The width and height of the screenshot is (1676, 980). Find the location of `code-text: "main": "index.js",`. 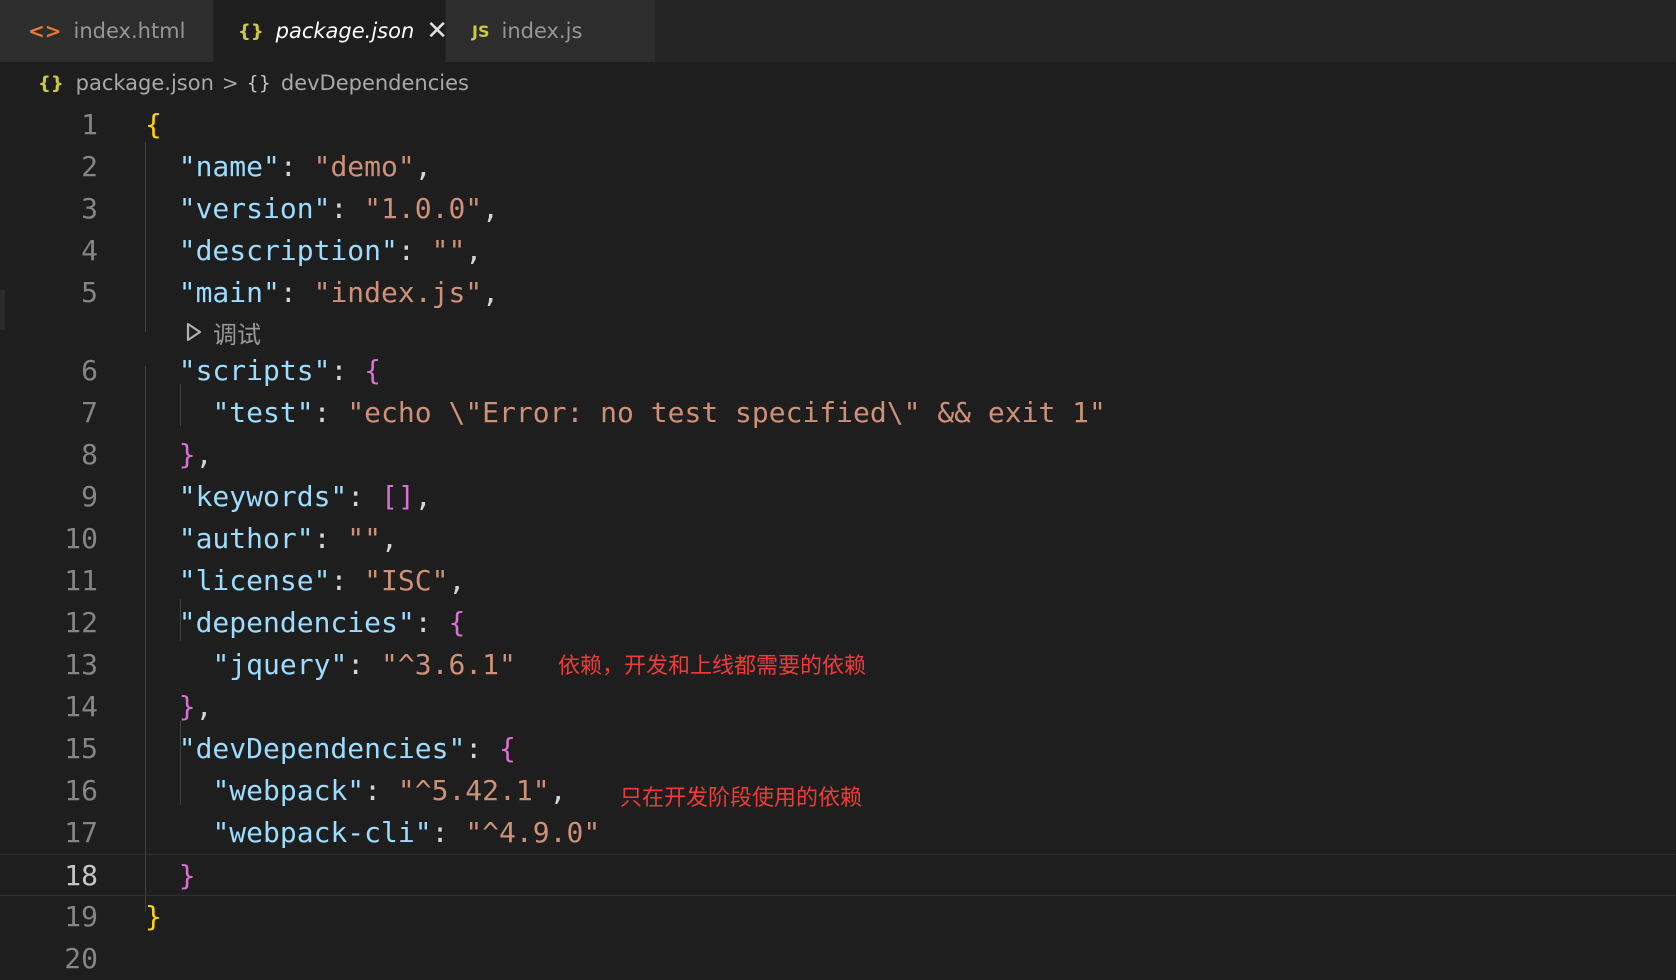

code-text: "main": "index.js", is located at coordinates (339, 292).